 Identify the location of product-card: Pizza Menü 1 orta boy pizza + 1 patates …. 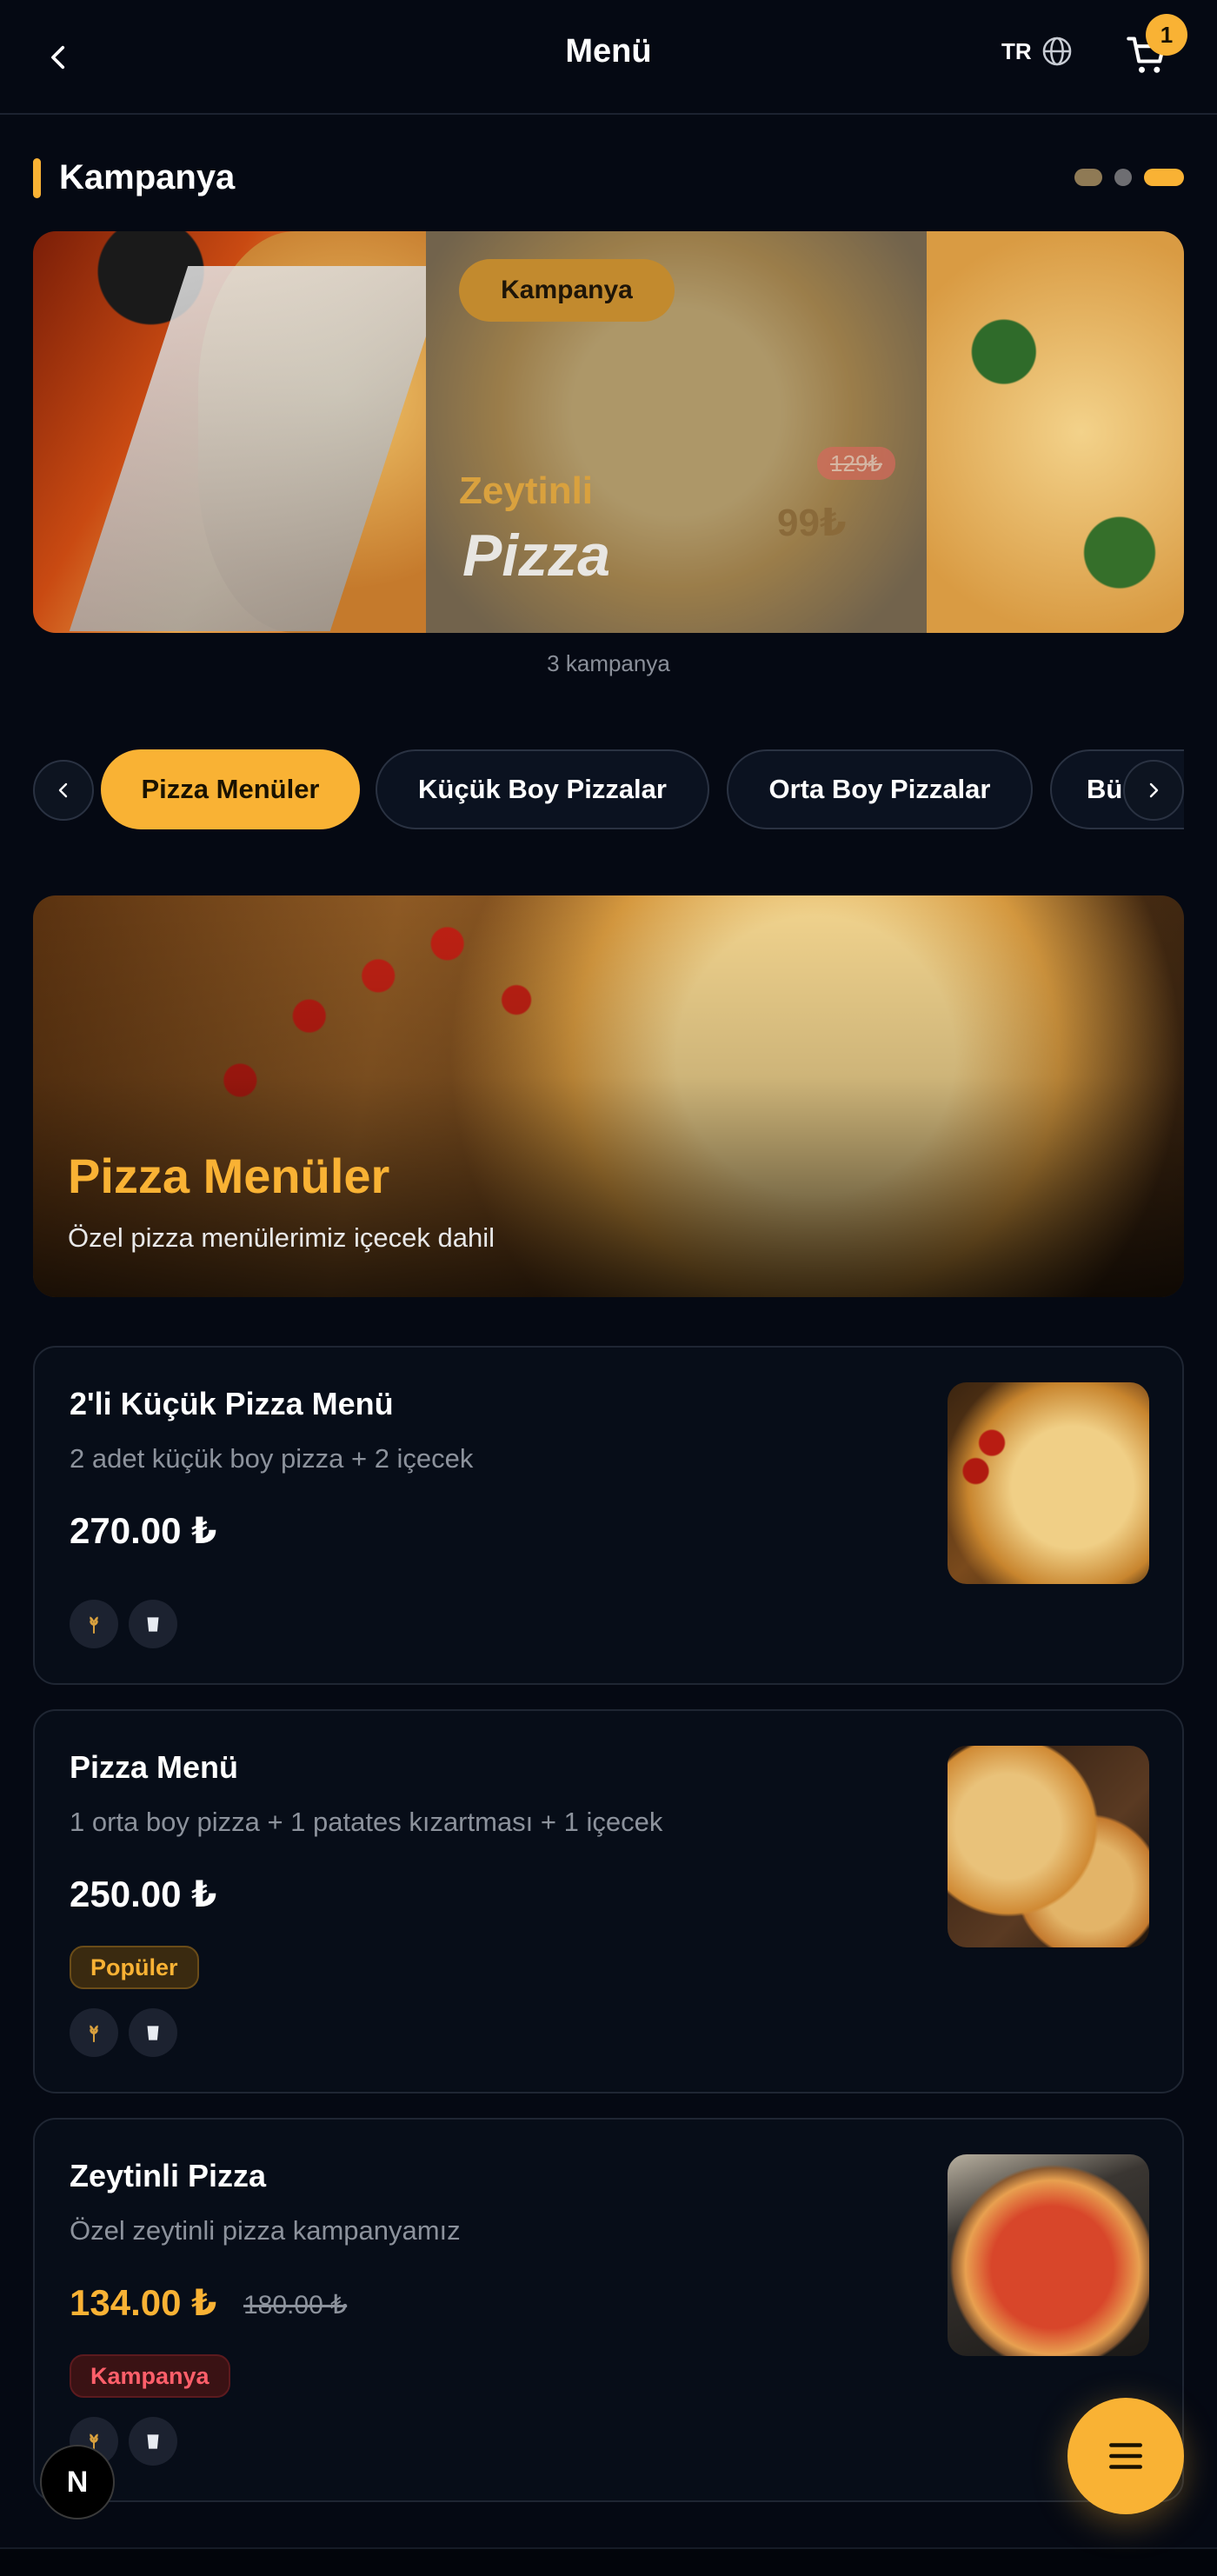
(608, 1901).